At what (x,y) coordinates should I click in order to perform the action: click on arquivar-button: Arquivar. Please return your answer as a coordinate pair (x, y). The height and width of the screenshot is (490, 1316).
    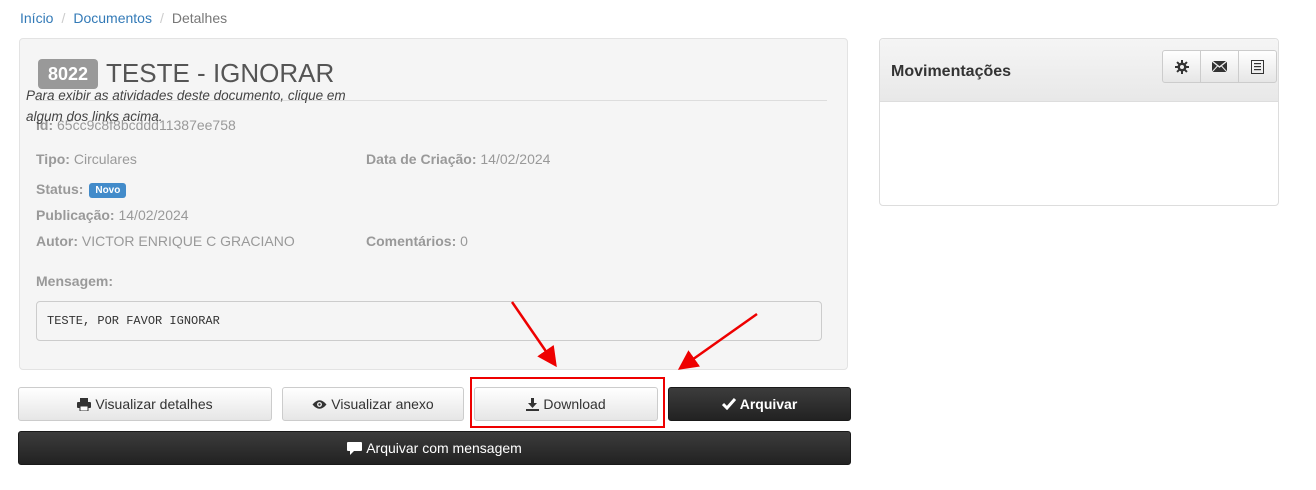
    Looking at the image, I should click on (759, 404).